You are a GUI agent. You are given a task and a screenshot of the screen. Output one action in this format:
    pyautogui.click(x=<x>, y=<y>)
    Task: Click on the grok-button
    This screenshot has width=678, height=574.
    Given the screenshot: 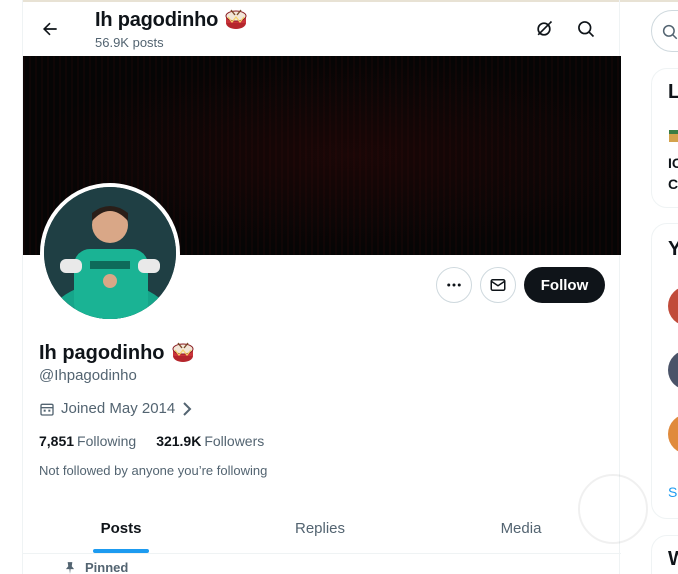 What is the action you would take?
    pyautogui.click(x=544, y=29)
    